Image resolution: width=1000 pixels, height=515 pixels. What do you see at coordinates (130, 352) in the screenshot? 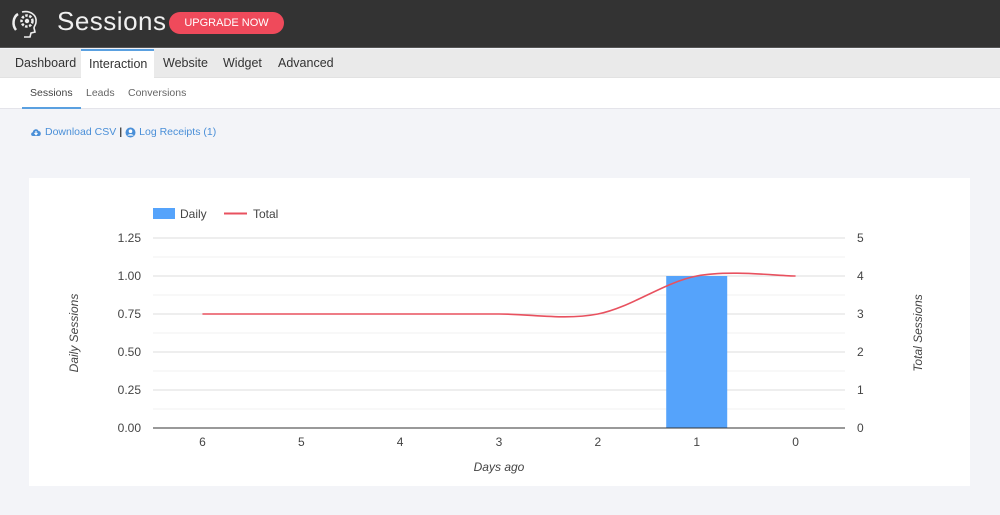
I see `y-tick-left: 0.50` at bounding box center [130, 352].